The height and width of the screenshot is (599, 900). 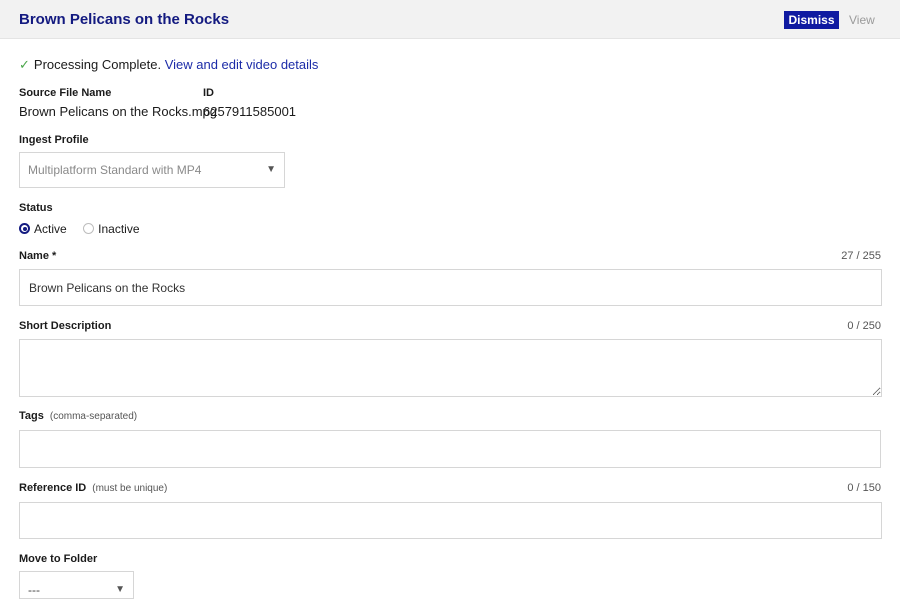 I want to click on tags-label: Tags (comma-separated), so click(x=78, y=416).